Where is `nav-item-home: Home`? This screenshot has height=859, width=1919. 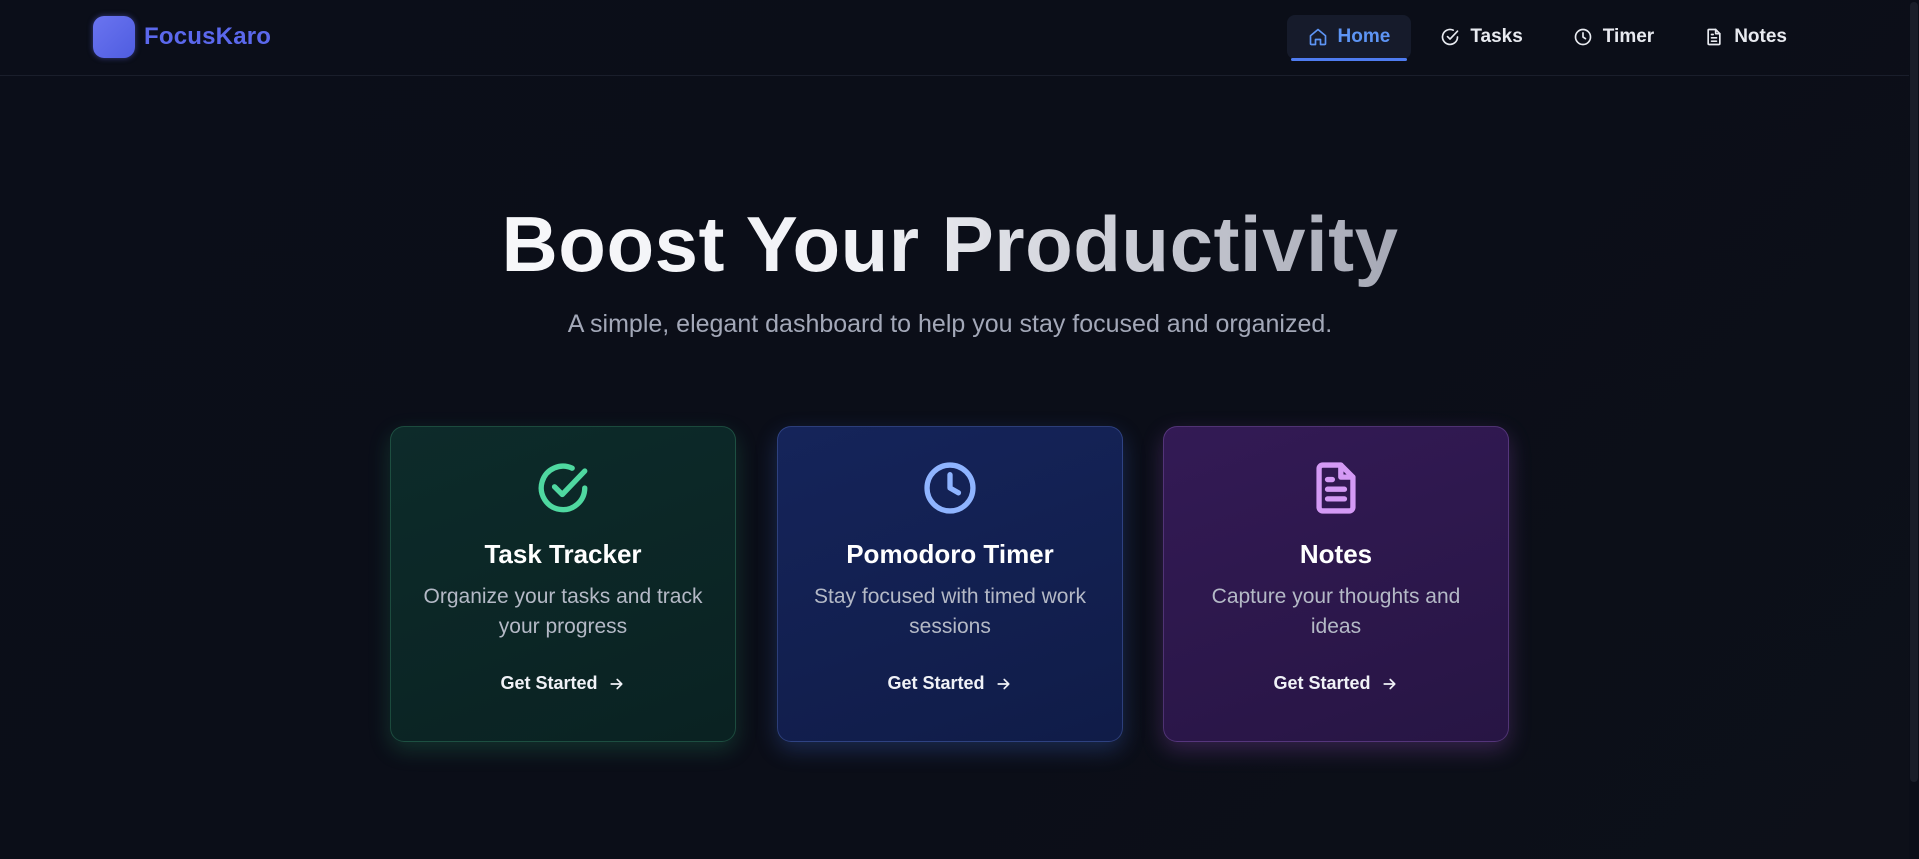
nav-item-home: Home is located at coordinates (1349, 38).